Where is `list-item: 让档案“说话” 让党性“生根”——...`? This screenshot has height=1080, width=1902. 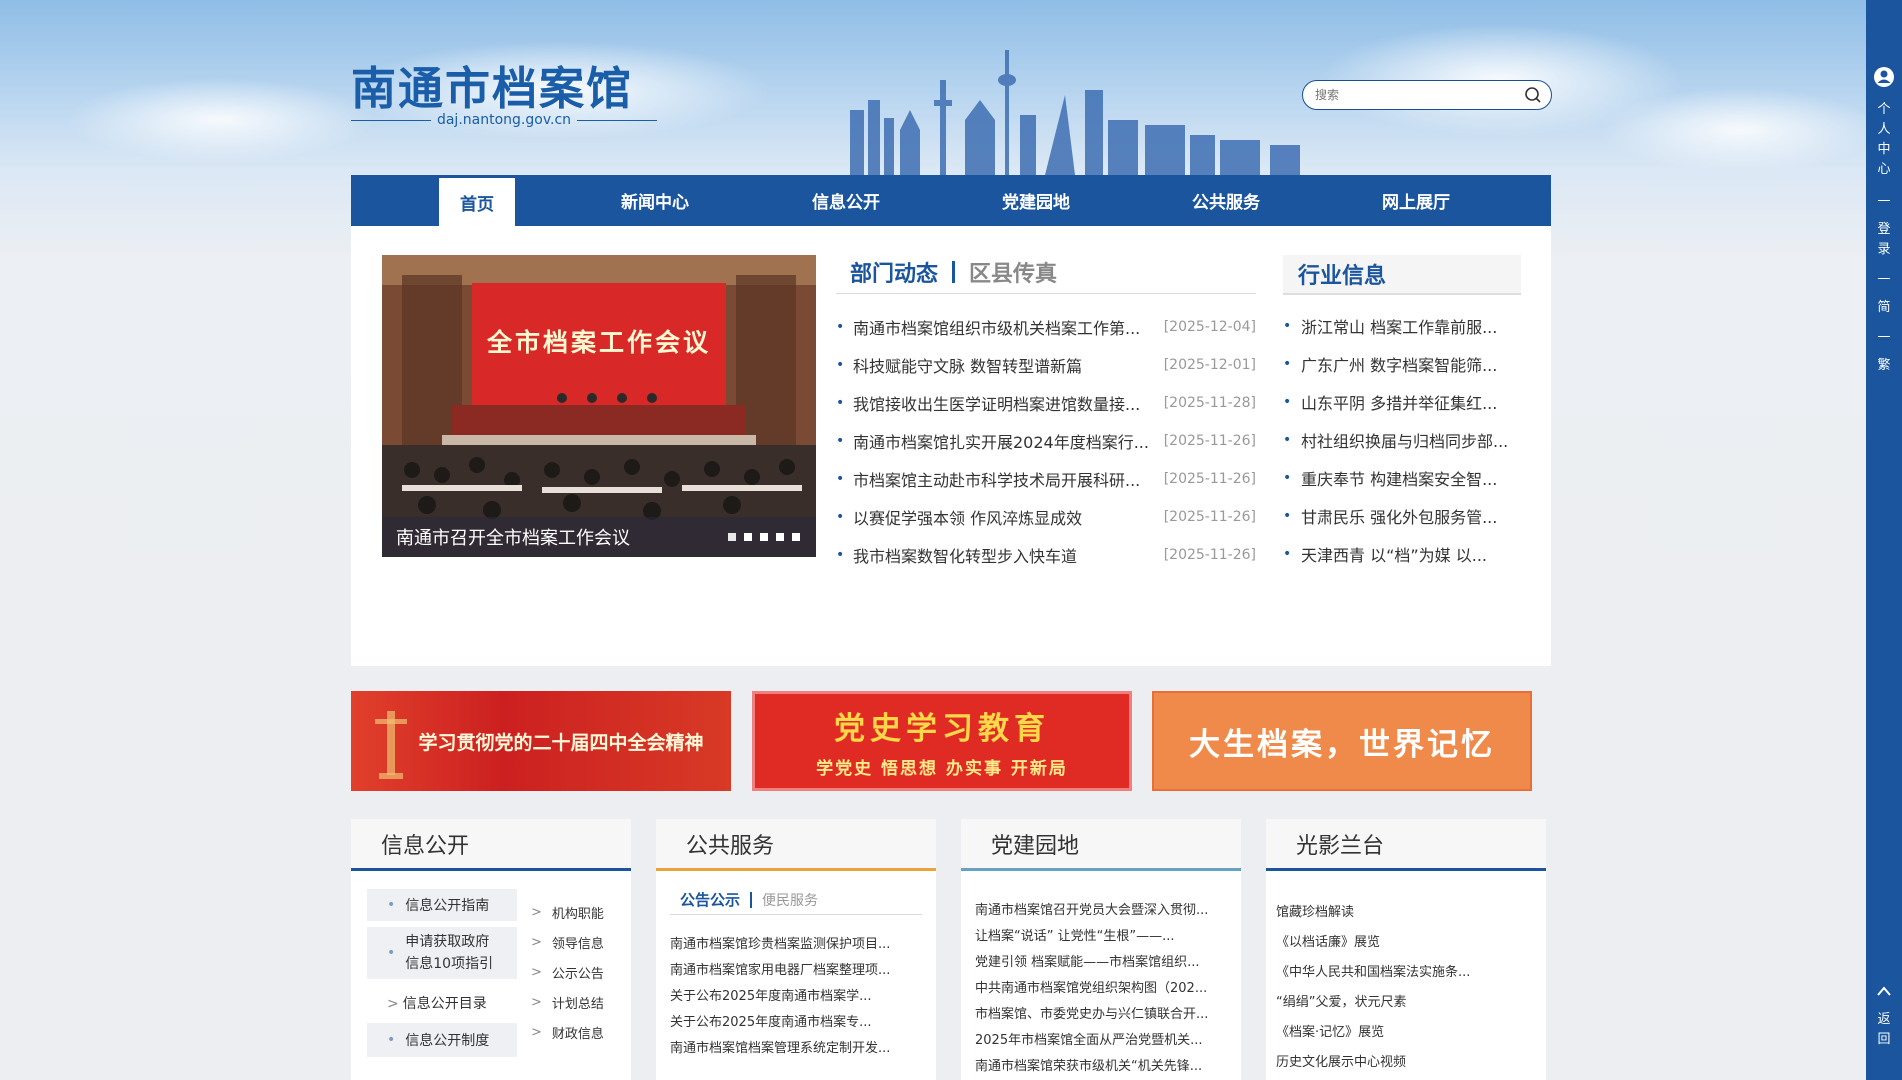 list-item: 让档案“说话” 让党性“生根”——... is located at coordinates (1101, 934).